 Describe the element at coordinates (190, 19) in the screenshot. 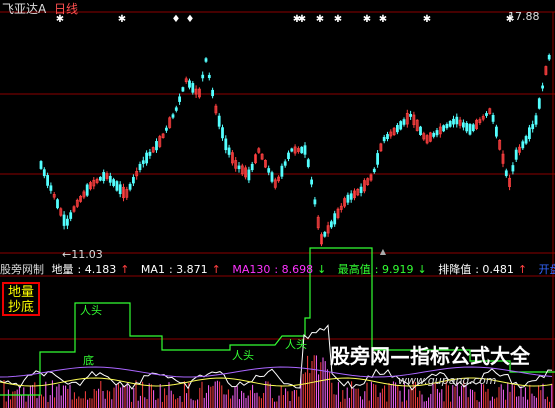

I see `event-marker-icon: ♦` at that location.